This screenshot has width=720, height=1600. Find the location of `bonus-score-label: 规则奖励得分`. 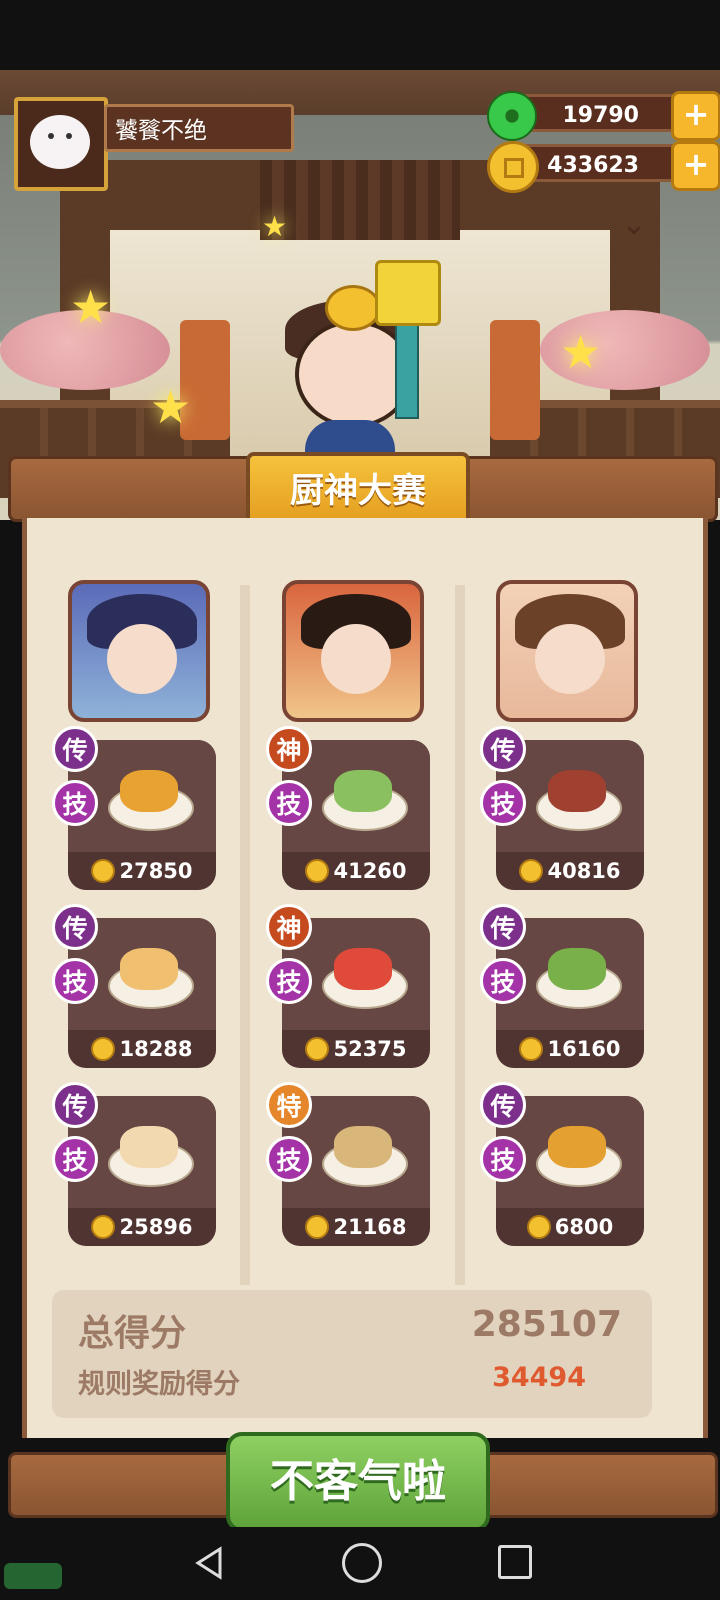

bonus-score-label: 规则奖励得分 is located at coordinates (159, 1384).